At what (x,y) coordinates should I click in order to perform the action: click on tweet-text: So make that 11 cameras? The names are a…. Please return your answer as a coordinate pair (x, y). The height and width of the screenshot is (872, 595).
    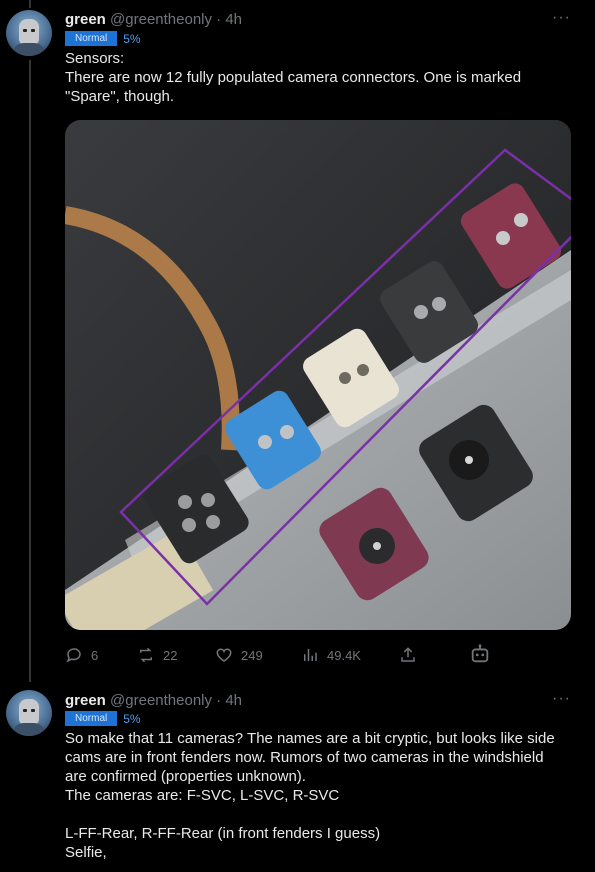
    Looking at the image, I should click on (320, 795).